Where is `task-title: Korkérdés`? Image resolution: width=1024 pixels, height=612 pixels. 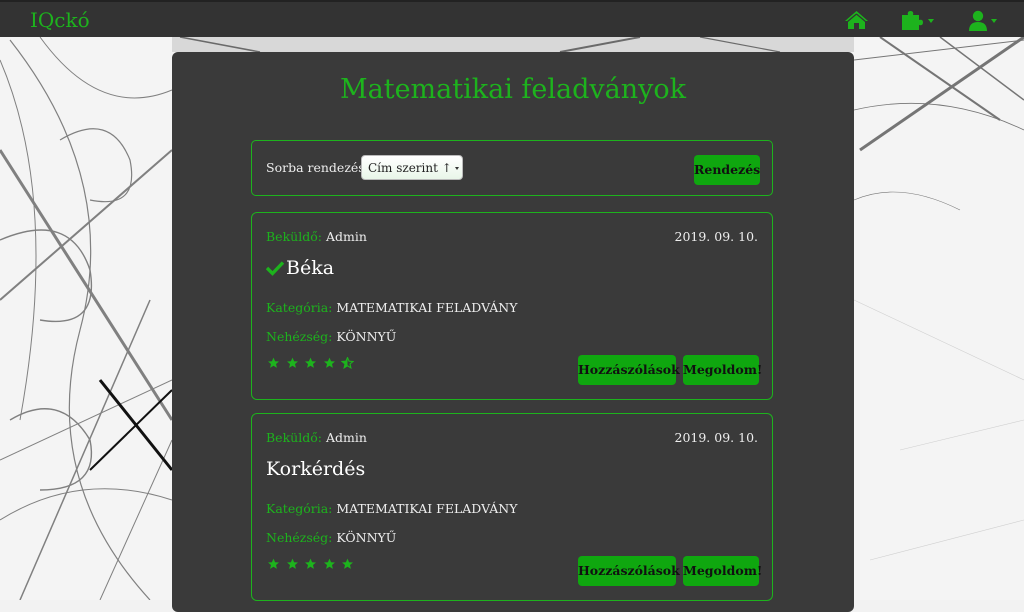 task-title: Korkérdés is located at coordinates (315, 469).